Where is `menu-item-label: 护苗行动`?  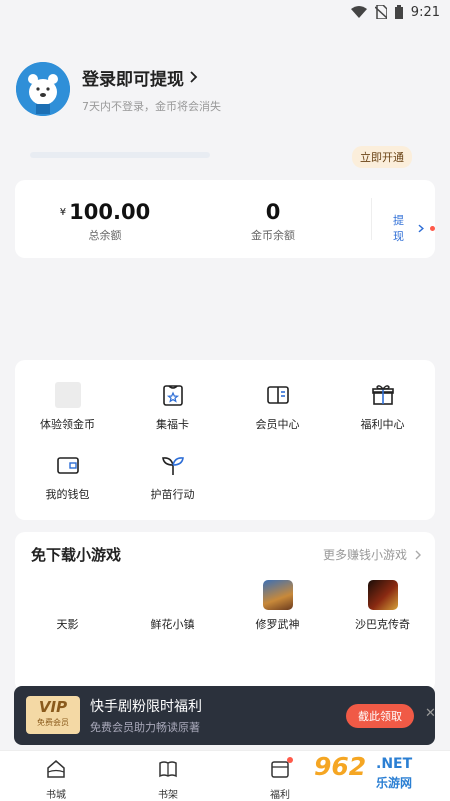
menu-item-label: 护苗行动 is located at coordinates (172, 494).